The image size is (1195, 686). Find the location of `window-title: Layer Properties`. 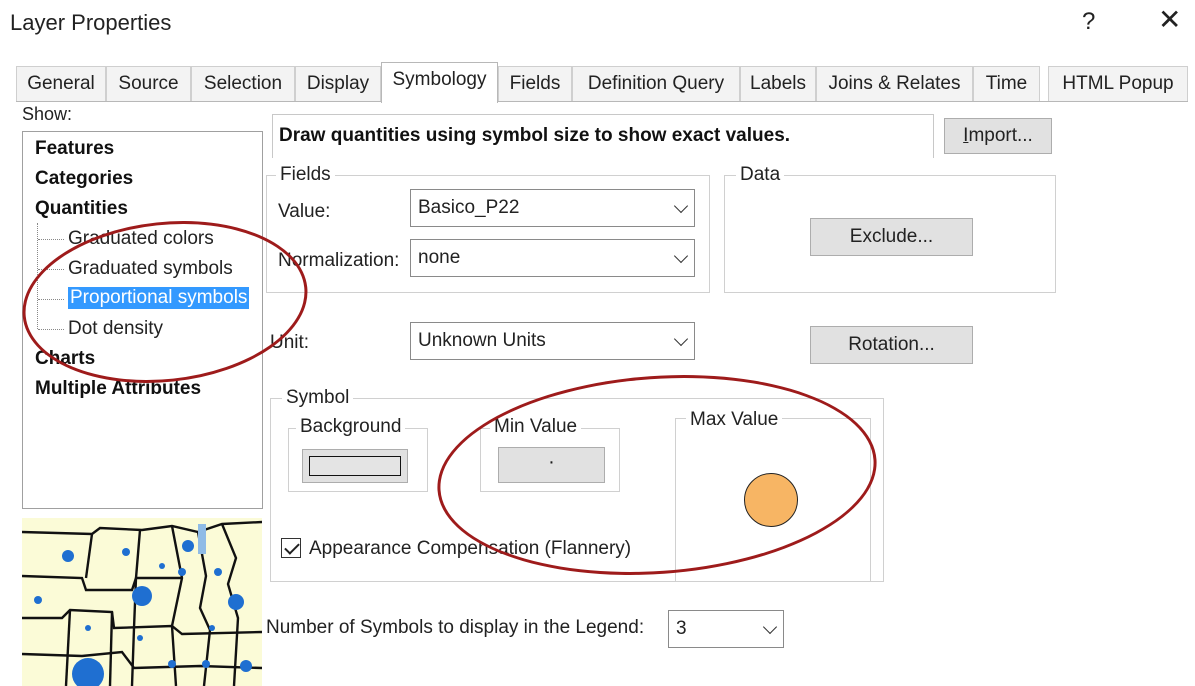

window-title: Layer Properties is located at coordinates (91, 22).